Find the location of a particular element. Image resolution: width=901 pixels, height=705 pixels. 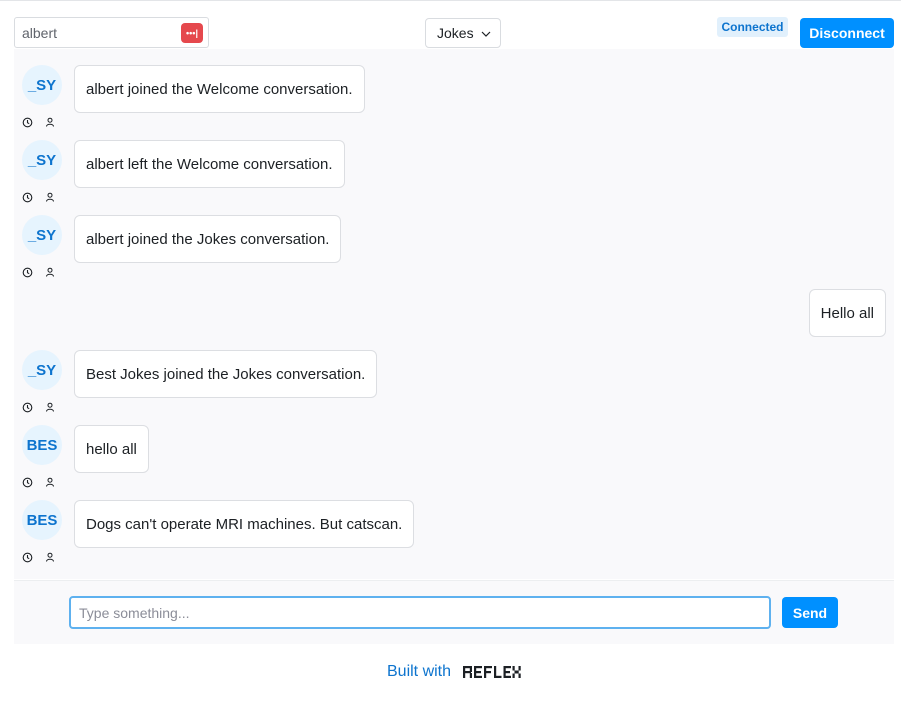

reflex-logo-icon is located at coordinates (492, 672).